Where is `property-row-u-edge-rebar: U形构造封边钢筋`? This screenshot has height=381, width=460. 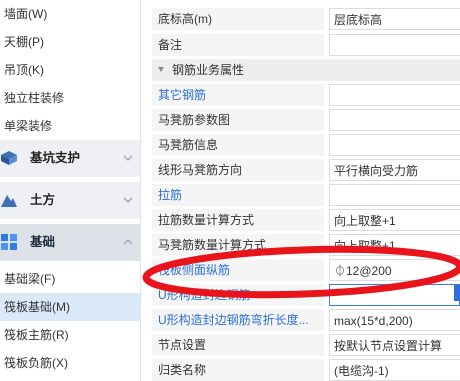
property-row-u-edge-rebar: U形构造封边钢筋 is located at coordinates (304, 295).